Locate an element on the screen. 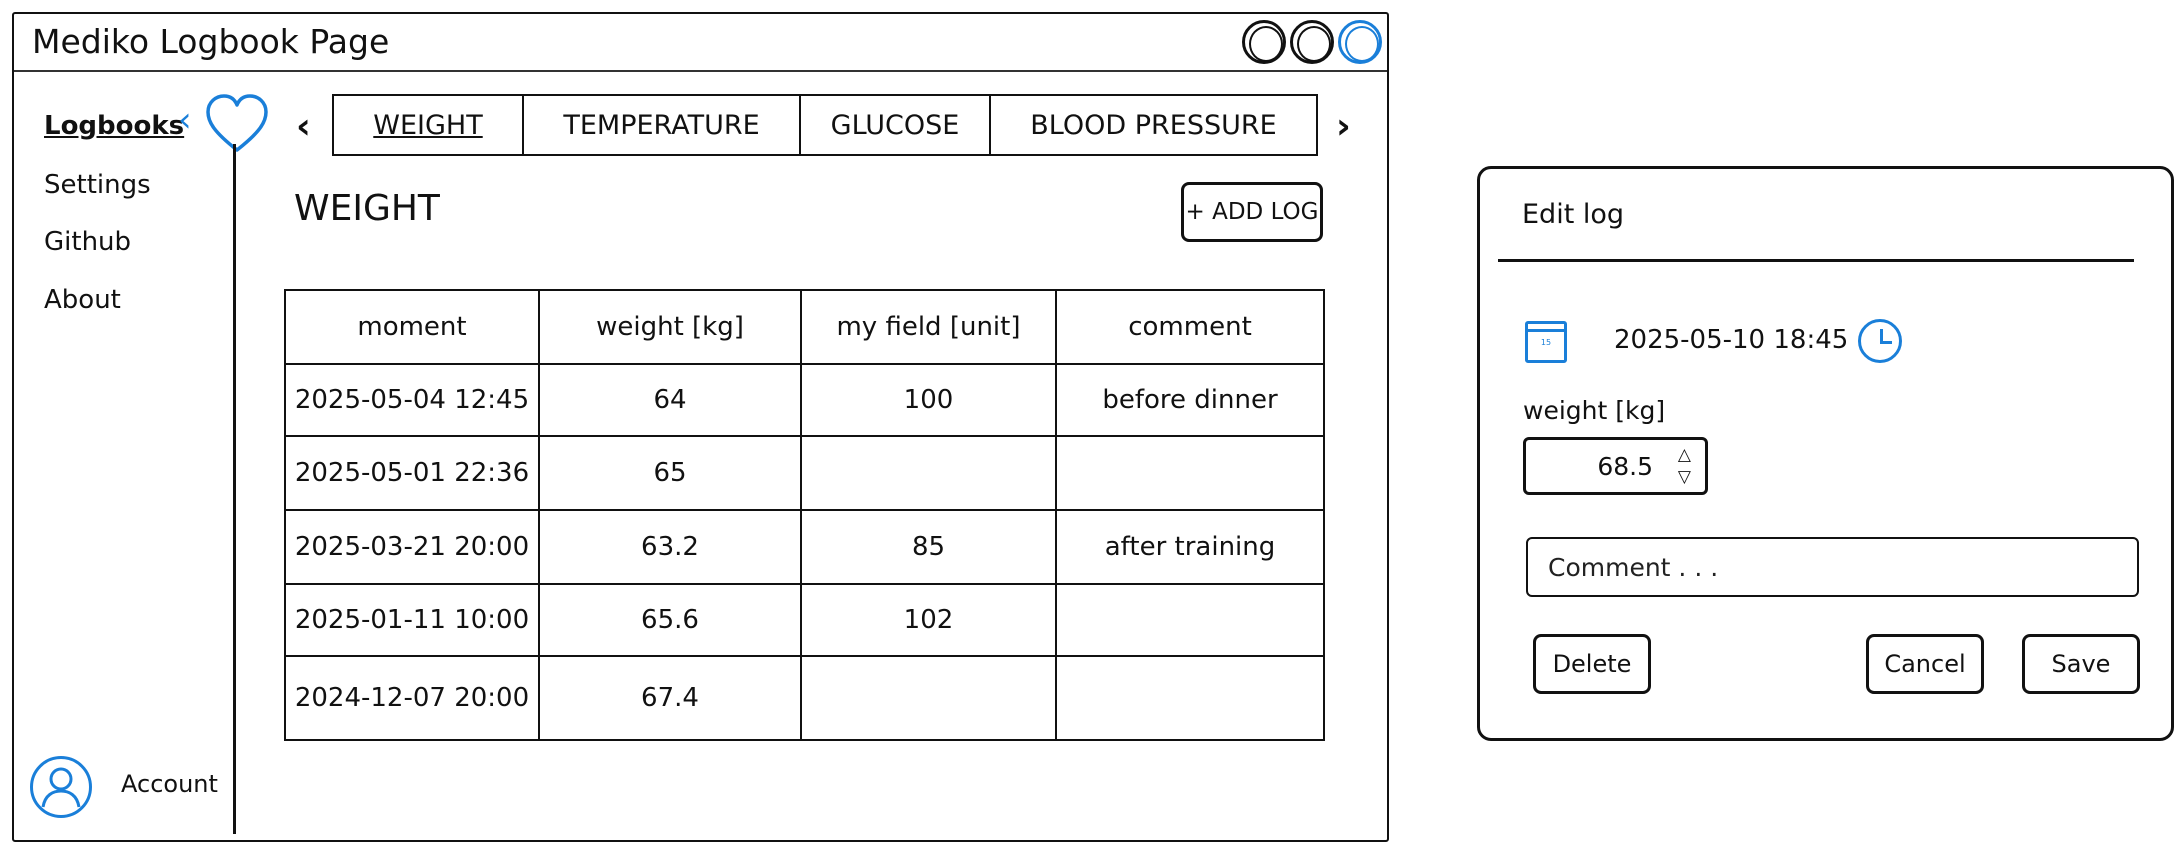 Image resolution: width=2181 pixels, height=857 pixels. weight-stepper: 68.5 △ ▽ is located at coordinates (1615, 466).